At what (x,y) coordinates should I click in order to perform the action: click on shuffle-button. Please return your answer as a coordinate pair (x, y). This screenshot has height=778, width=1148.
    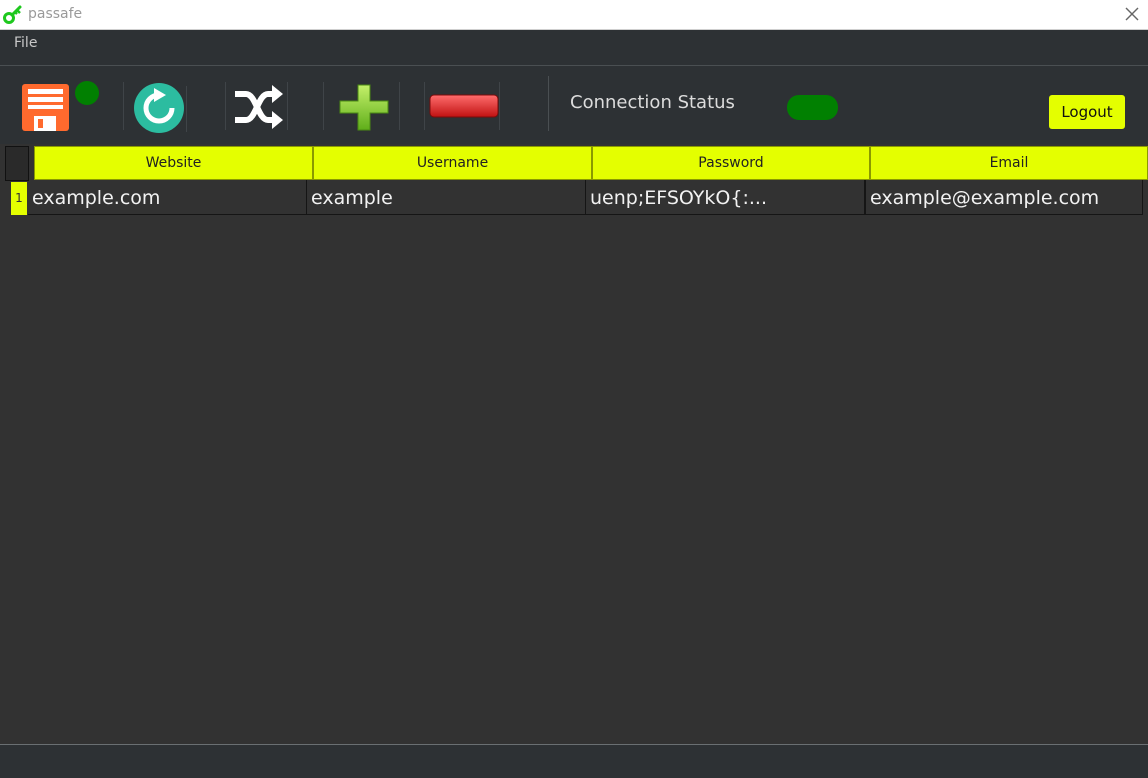
    Looking at the image, I should click on (258, 107).